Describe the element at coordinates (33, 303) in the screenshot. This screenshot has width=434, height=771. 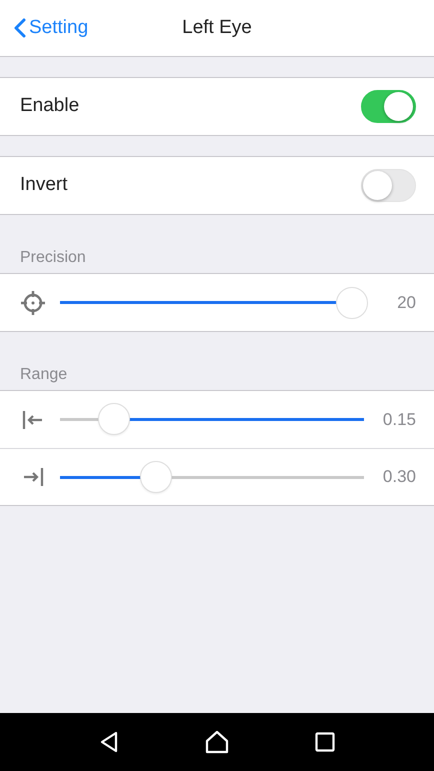
I see `crosshair-icon` at that location.